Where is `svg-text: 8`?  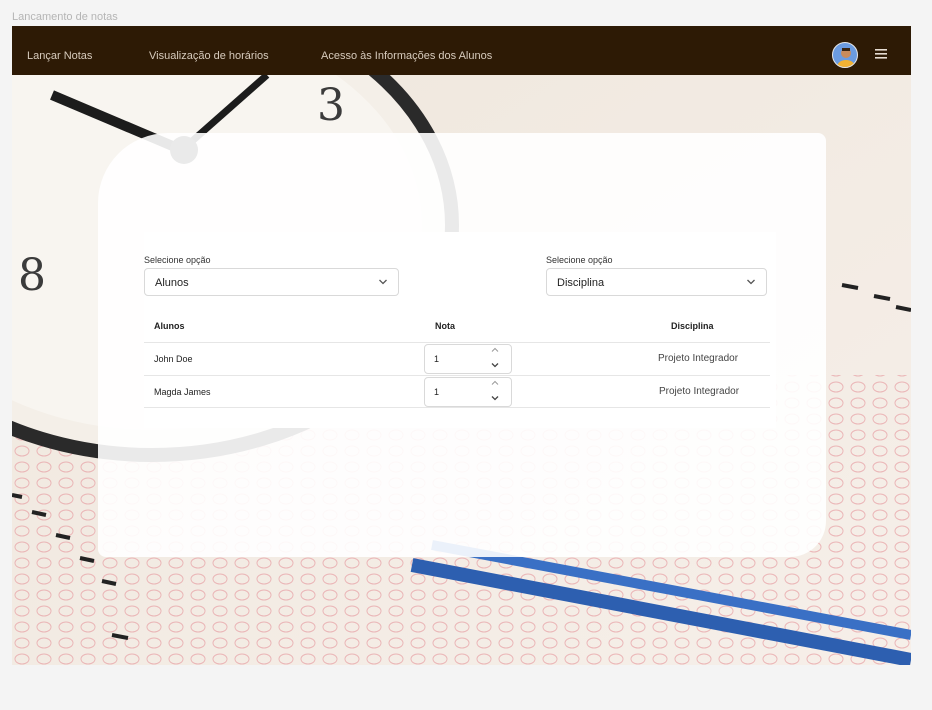 svg-text: 8 is located at coordinates (32, 275).